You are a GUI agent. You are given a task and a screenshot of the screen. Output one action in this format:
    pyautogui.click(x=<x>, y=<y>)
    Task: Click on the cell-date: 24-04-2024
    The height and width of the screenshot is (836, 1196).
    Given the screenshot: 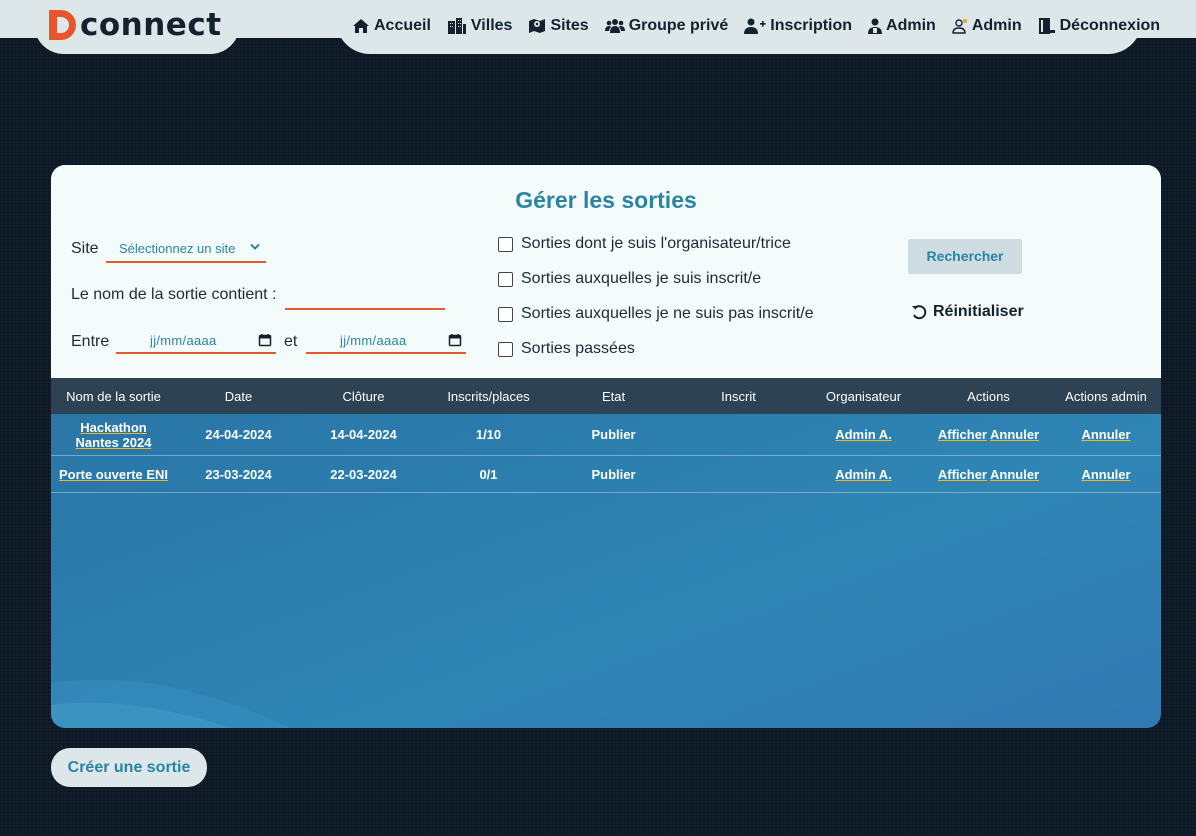 What is the action you would take?
    pyautogui.click(x=238, y=434)
    